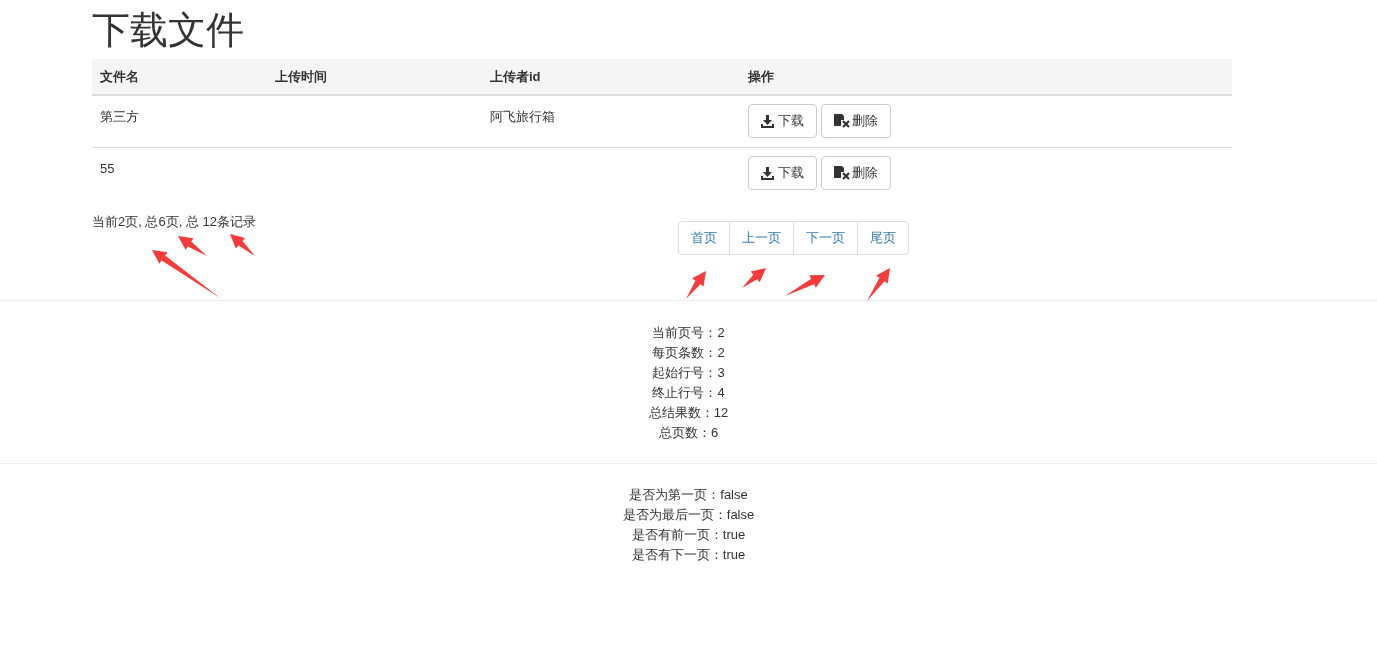 The height and width of the screenshot is (664, 1377). What do you see at coordinates (761, 238) in the screenshot?
I see `pagination-link: 上一页` at bounding box center [761, 238].